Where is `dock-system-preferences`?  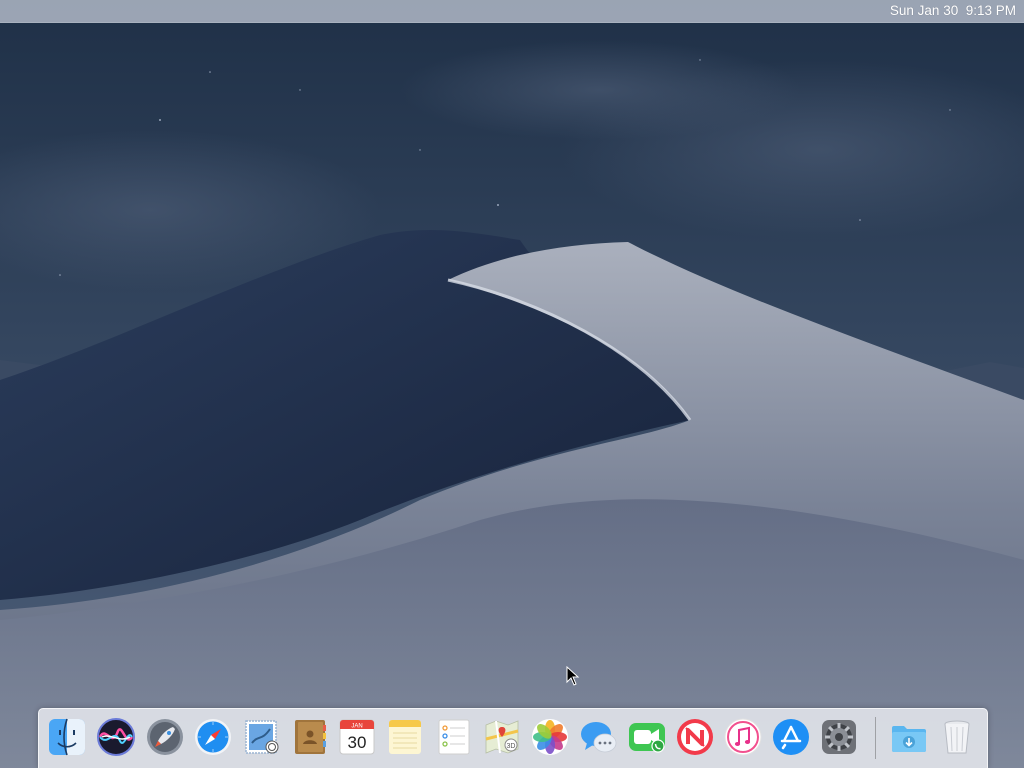
dock-system-preferences is located at coordinates (839, 737).